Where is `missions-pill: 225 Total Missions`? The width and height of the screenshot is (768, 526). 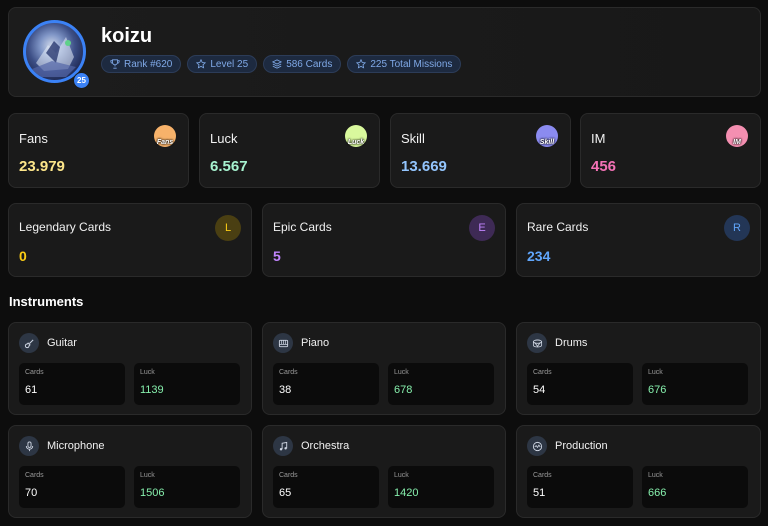
missions-pill: 225 Total Missions is located at coordinates (404, 64).